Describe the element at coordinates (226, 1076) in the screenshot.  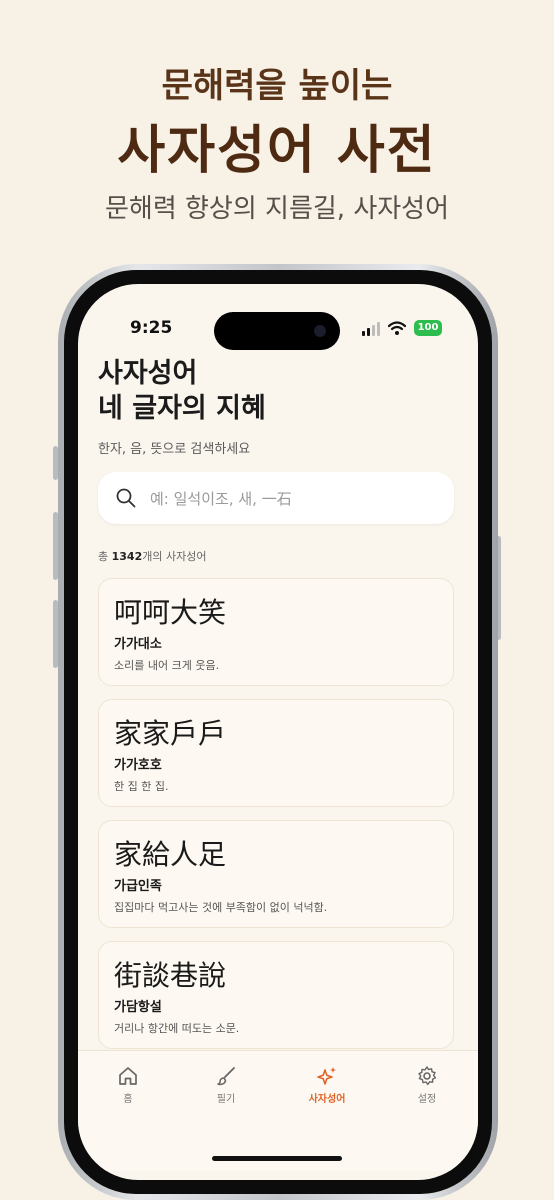
I see `brush-icon` at that location.